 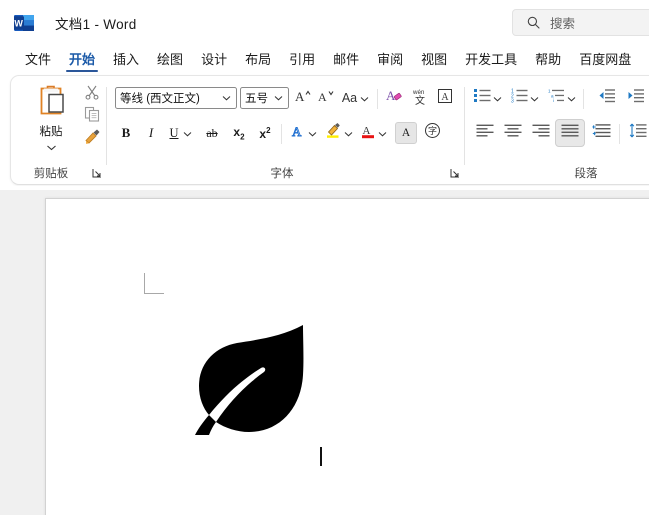 What do you see at coordinates (406, 133) in the screenshot?
I see `character-shading-button: A` at bounding box center [406, 133].